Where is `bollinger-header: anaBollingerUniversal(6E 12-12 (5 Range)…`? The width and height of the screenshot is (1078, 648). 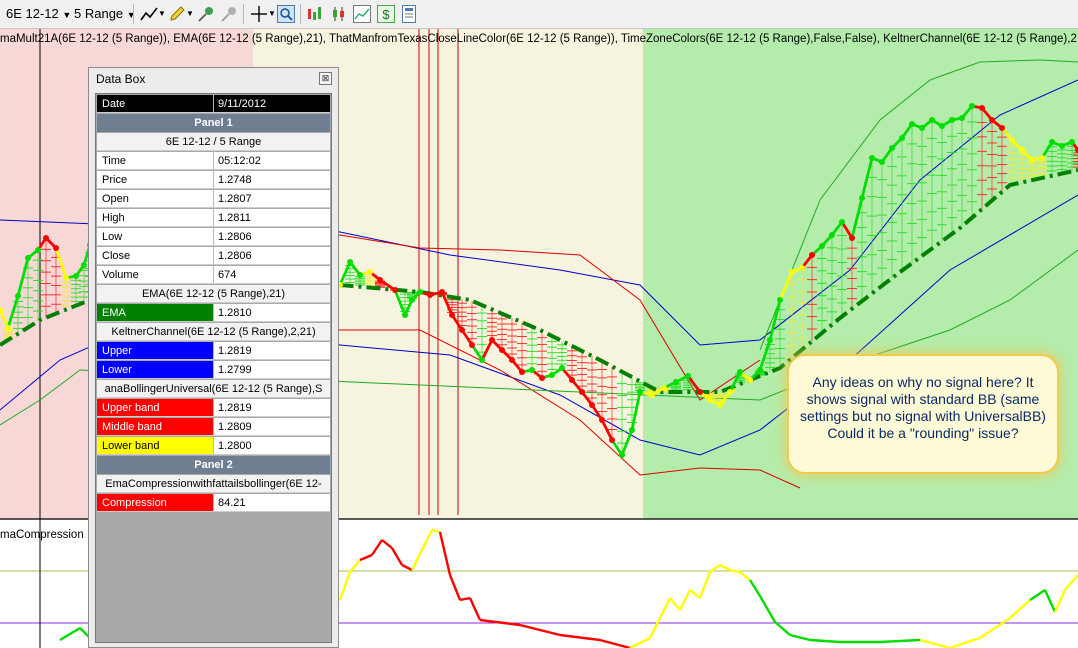 bollinger-header: anaBollingerUniversal(6E 12-12 (5 Range)… is located at coordinates (213, 389).